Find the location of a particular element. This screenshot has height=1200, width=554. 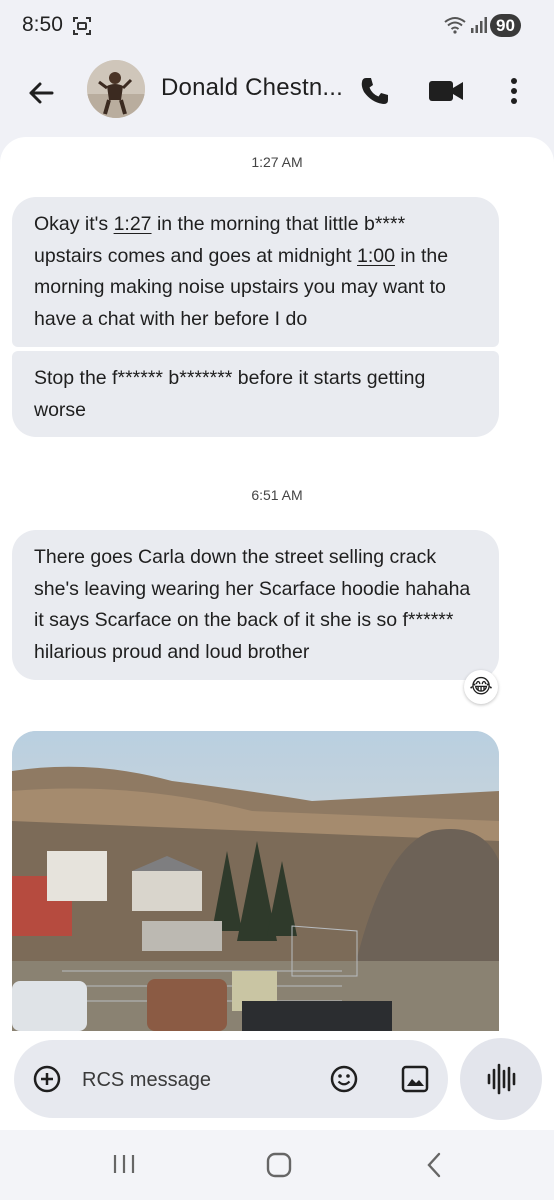

system-navigation-bar is located at coordinates (277, 1165).